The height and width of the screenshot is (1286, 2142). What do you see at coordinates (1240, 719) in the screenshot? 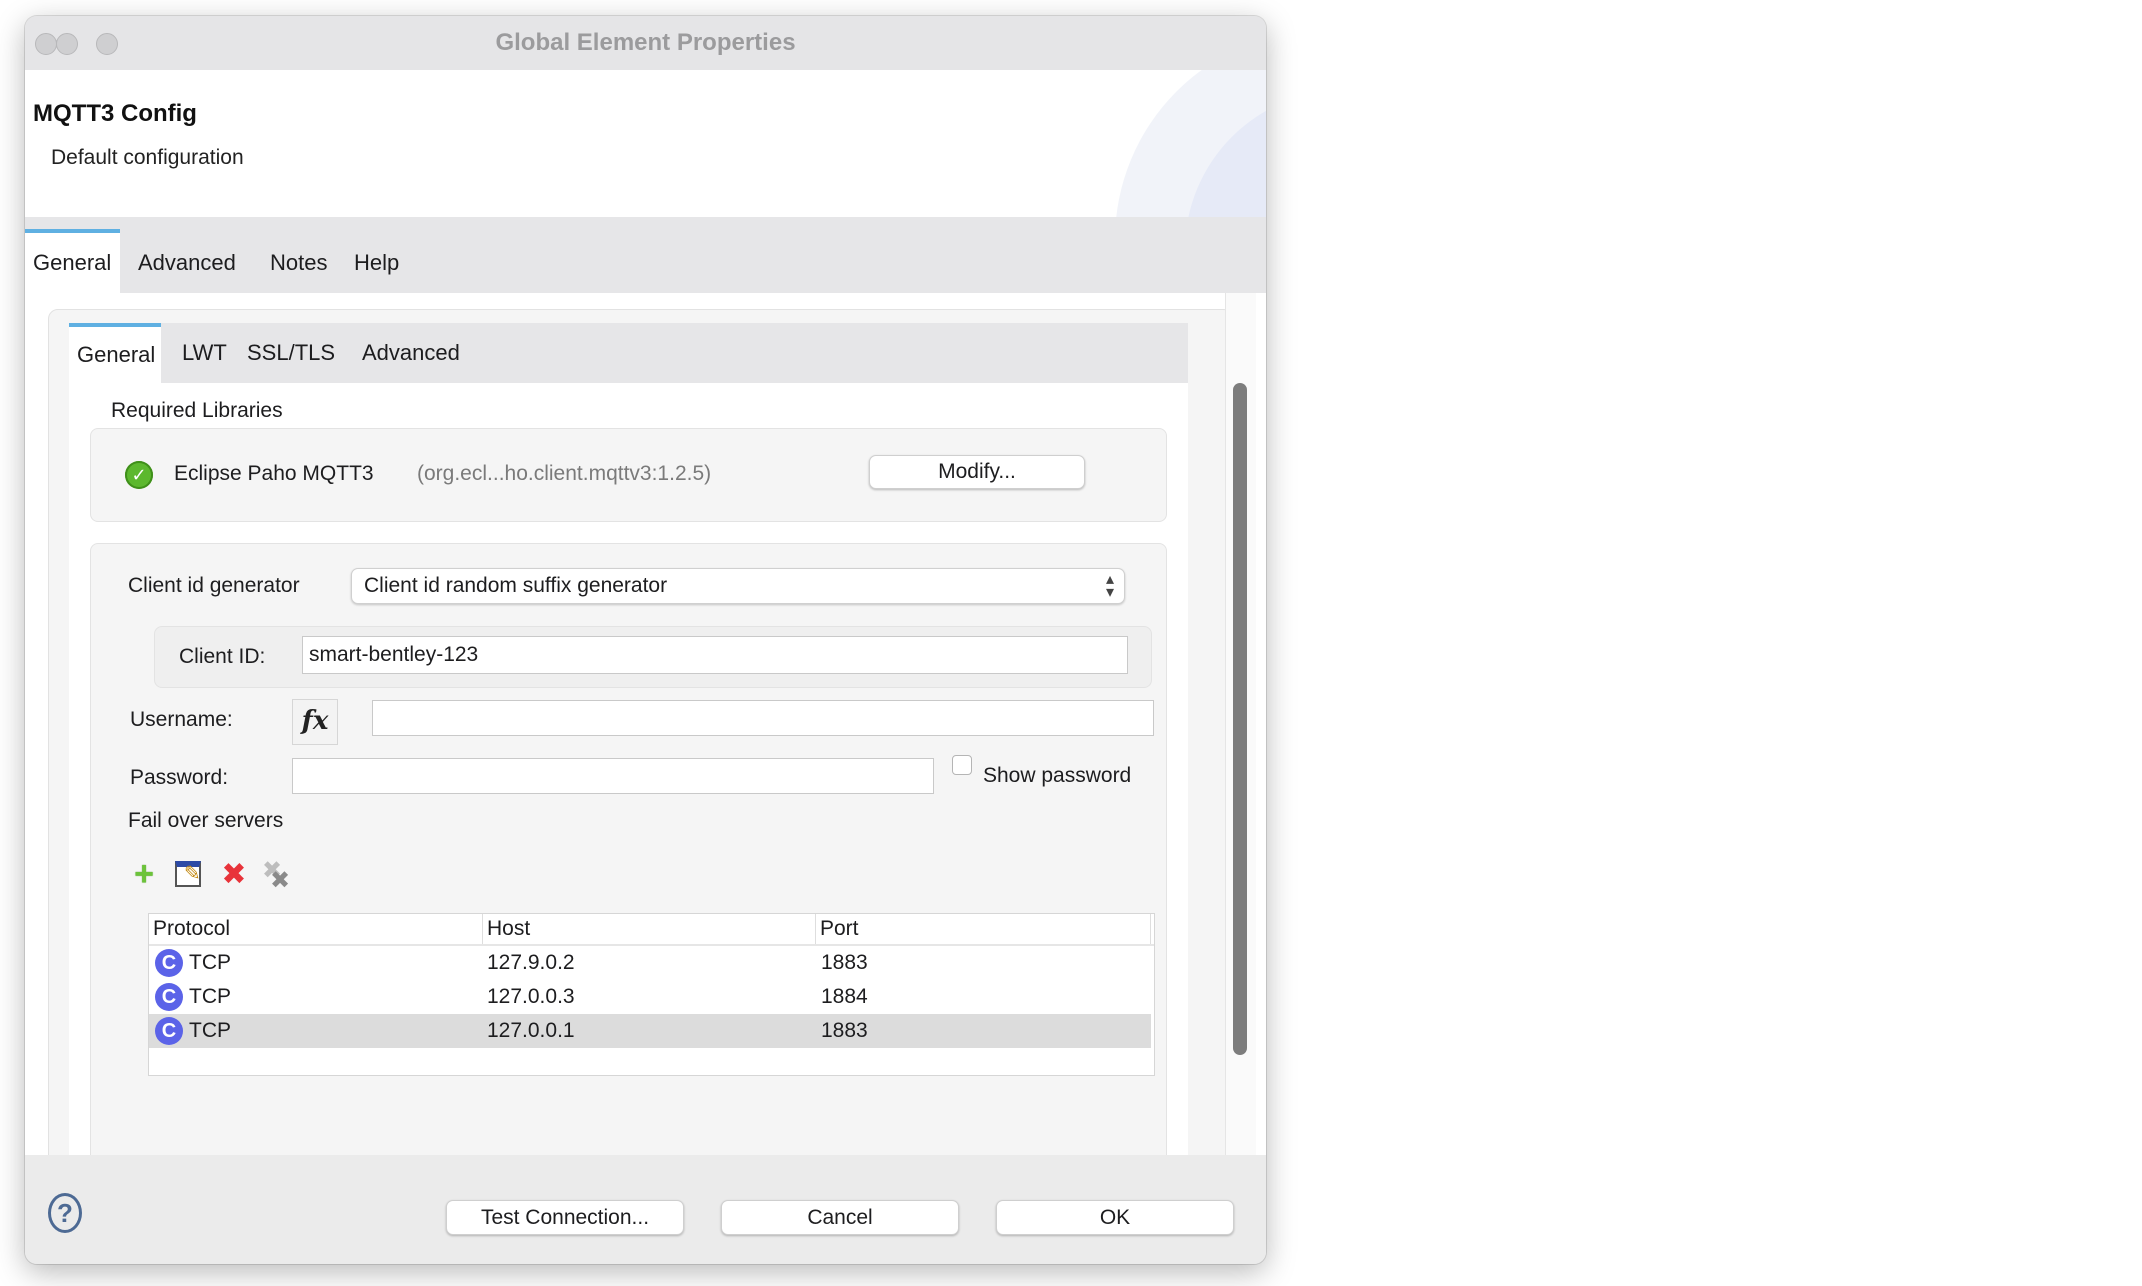
I see `vertical-scrollbar-thumb` at bounding box center [1240, 719].